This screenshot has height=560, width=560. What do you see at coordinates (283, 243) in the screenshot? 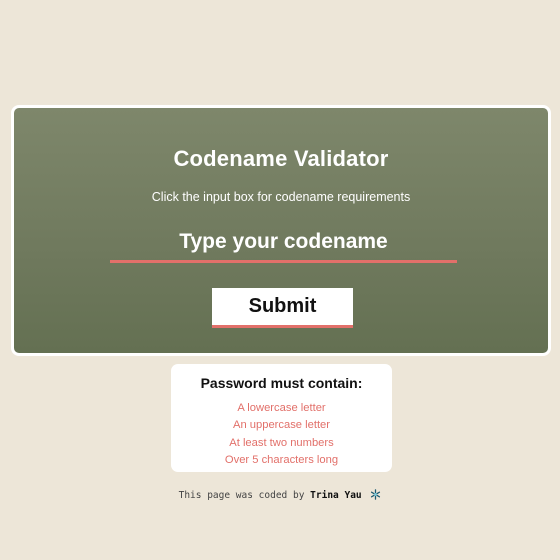
I see `codename-input` at bounding box center [283, 243].